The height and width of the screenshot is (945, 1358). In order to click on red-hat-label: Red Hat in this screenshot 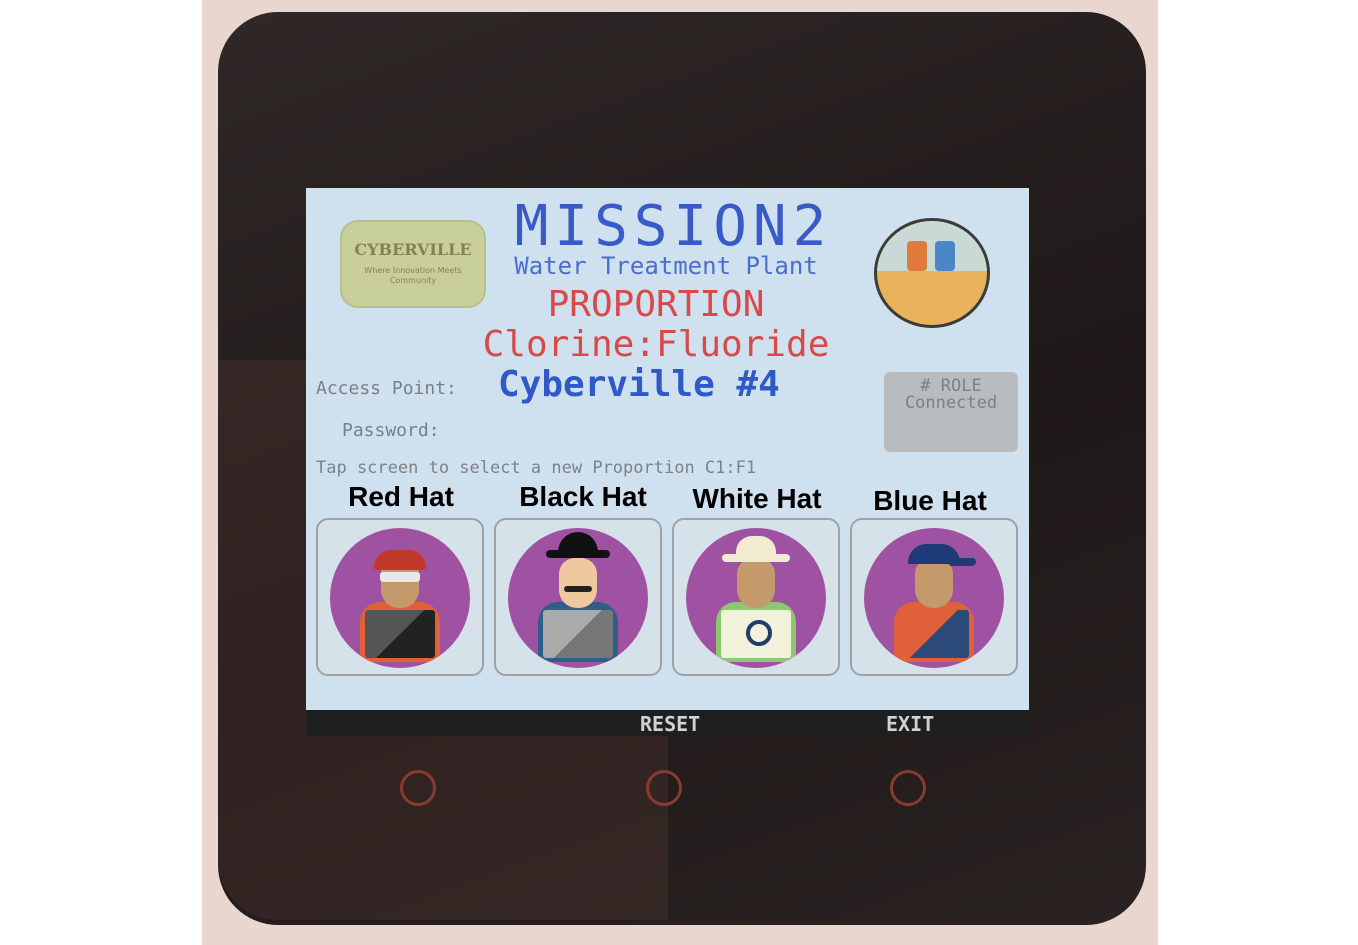, I will do `click(401, 496)`.